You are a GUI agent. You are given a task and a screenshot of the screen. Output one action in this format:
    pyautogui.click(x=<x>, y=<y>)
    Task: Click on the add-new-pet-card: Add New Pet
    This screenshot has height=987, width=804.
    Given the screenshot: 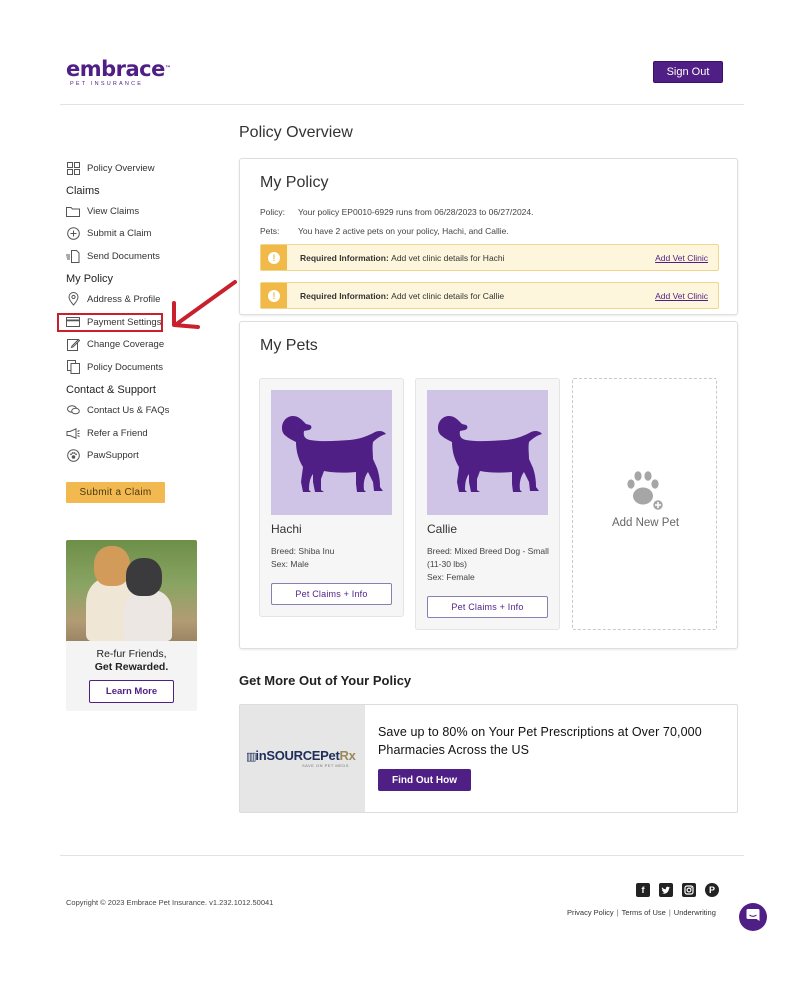 What is the action you would take?
    pyautogui.click(x=644, y=504)
    